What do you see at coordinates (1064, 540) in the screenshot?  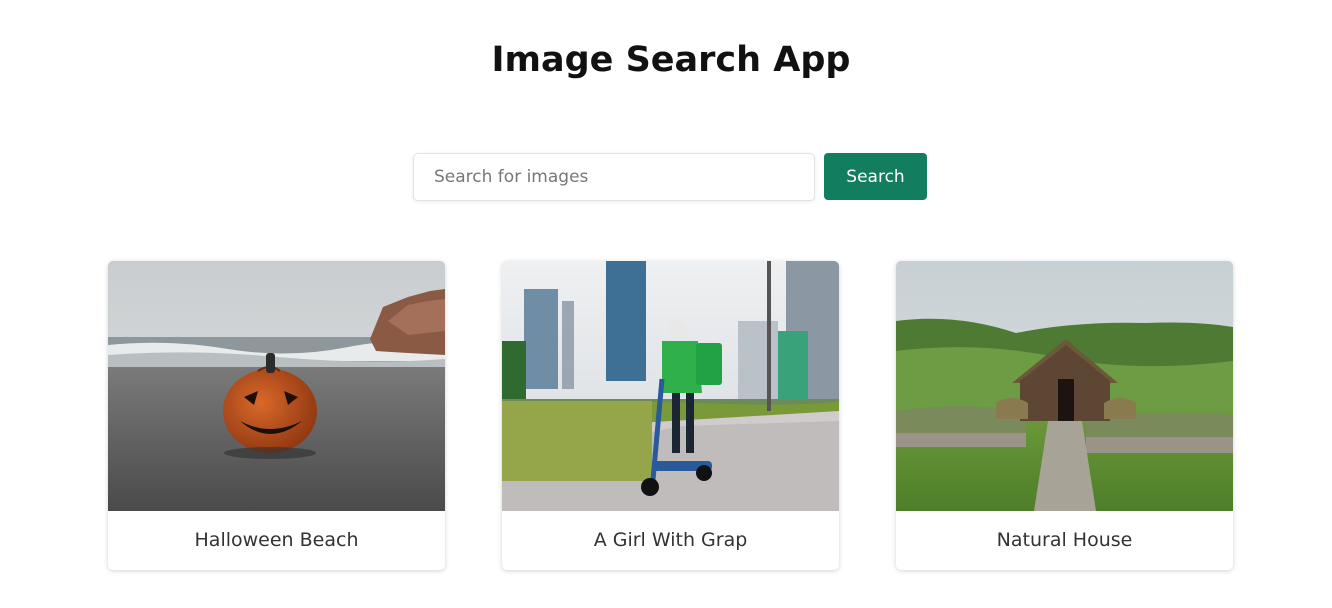 I see `result-caption: Natural House` at bounding box center [1064, 540].